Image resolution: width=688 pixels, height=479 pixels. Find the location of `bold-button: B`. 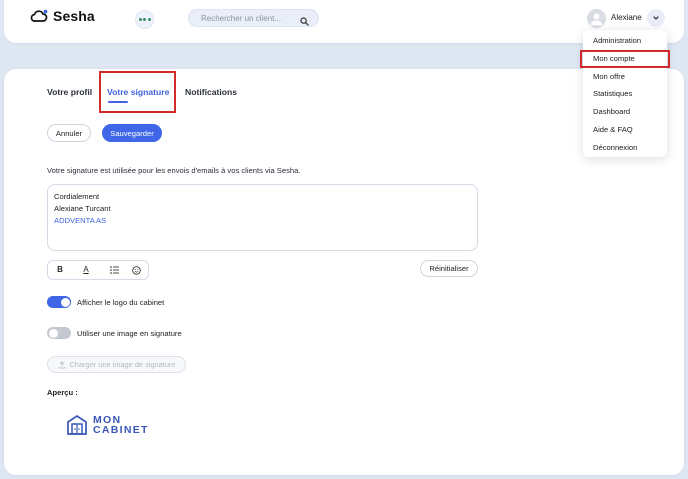

bold-button: B is located at coordinates (60, 270).